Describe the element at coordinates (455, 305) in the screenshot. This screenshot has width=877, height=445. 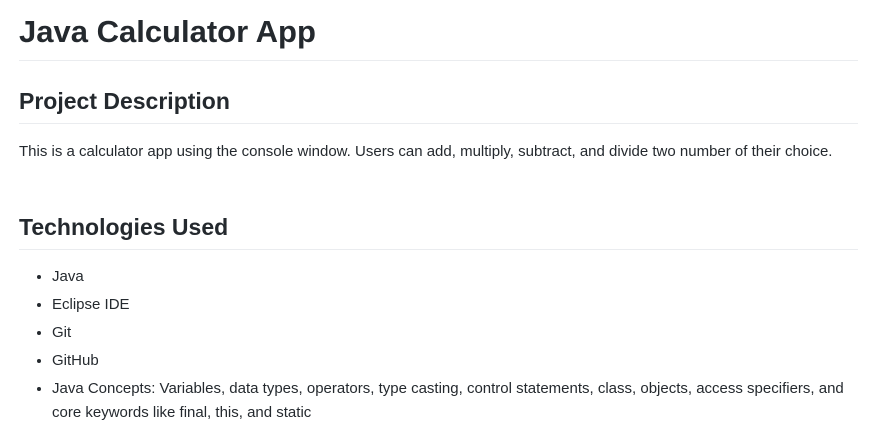
I see `list-item: Eclipse IDE` at that location.